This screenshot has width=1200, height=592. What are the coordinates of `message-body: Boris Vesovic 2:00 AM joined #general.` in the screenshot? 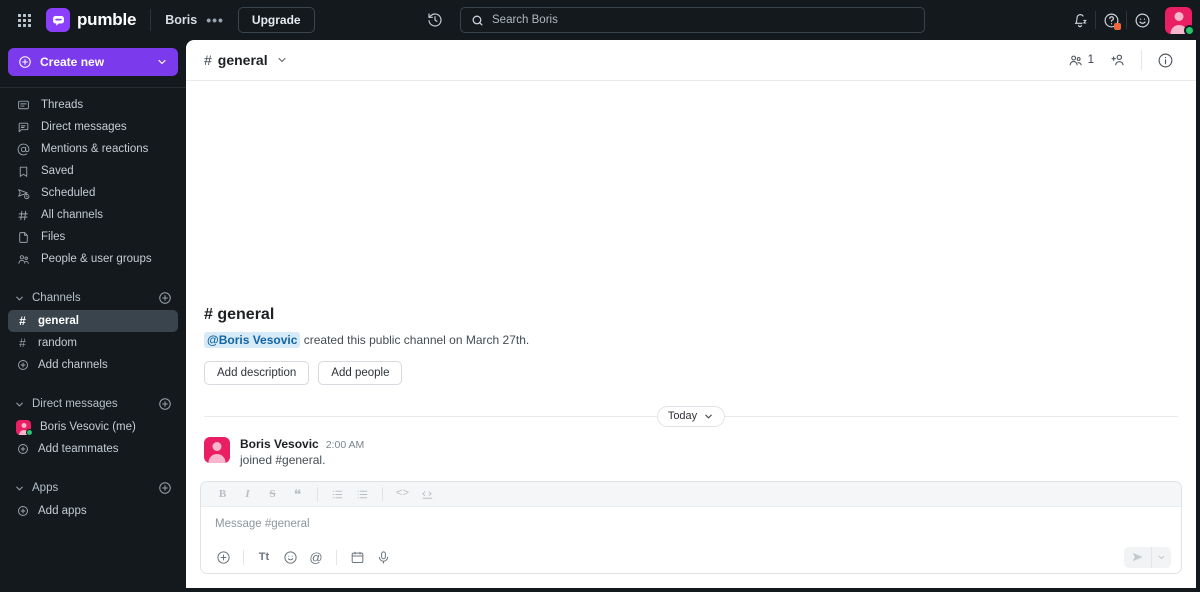 It's located at (302, 452).